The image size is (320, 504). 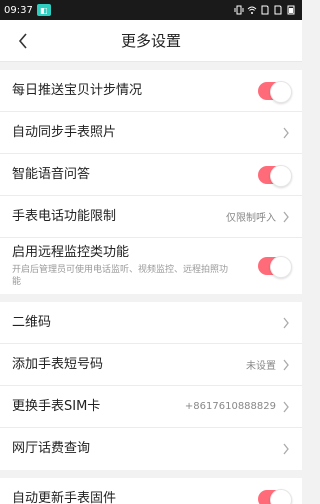 I want to click on settings-row-label: 每日推送宝贝计步情况, so click(x=77, y=90).